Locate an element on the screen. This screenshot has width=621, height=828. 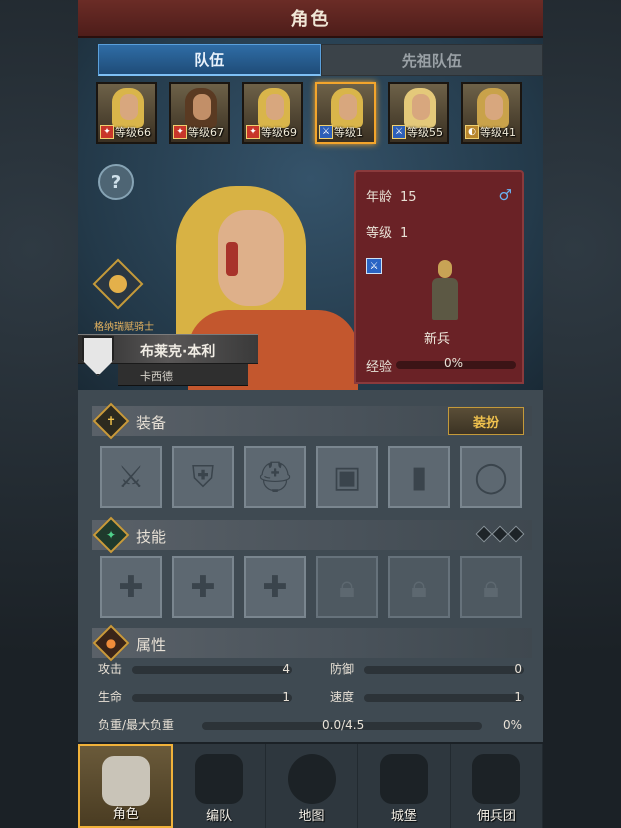
tab-ancestor-team: 先祖队伍 is located at coordinates (431, 60).